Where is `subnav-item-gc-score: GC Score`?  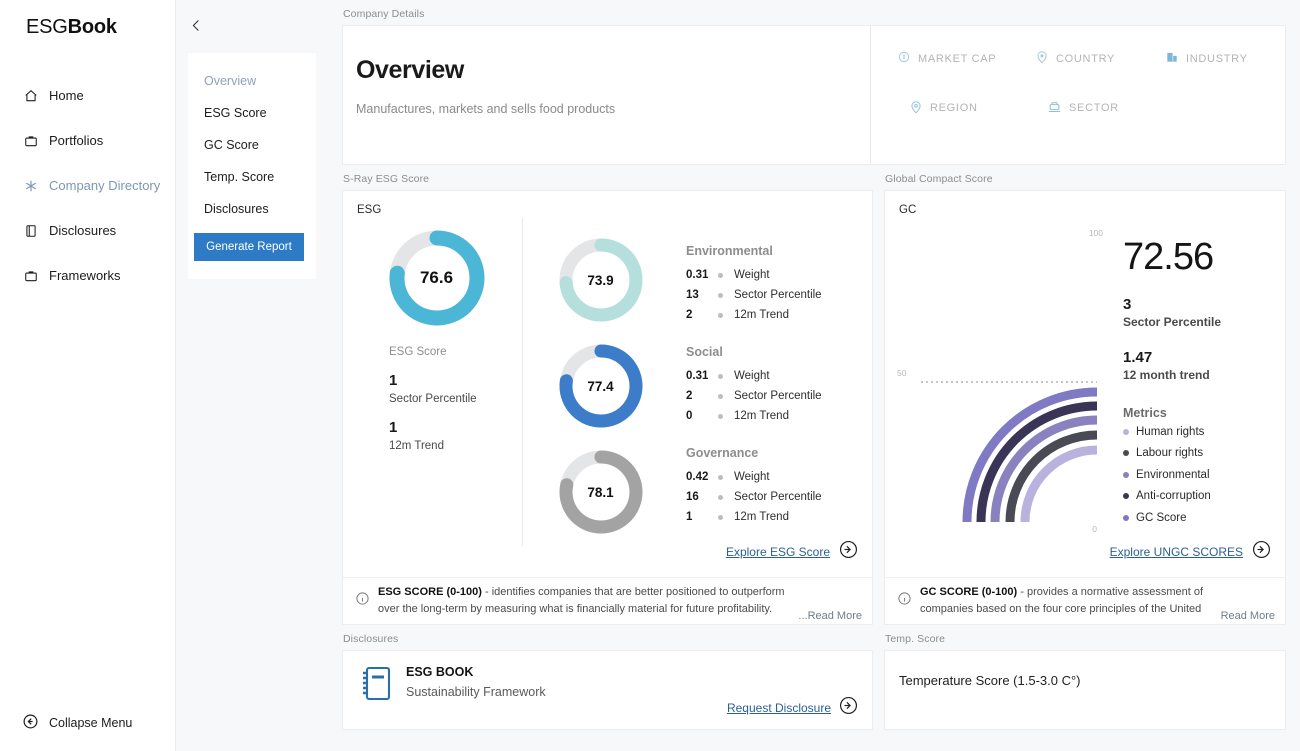
subnav-item-gc-score: GC Score is located at coordinates (252, 145).